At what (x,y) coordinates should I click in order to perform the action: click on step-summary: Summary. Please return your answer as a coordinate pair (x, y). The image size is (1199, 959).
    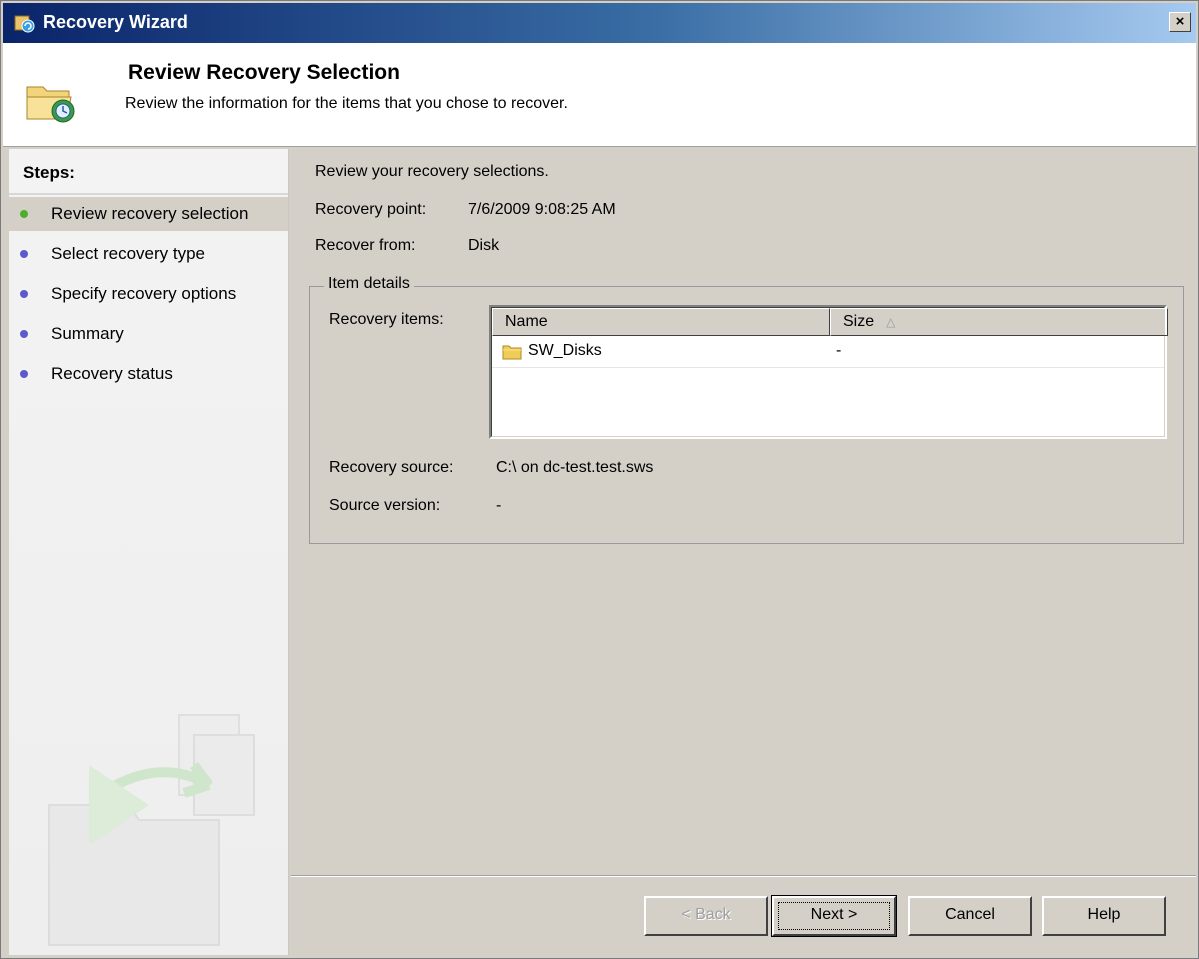
    Looking at the image, I should click on (148, 334).